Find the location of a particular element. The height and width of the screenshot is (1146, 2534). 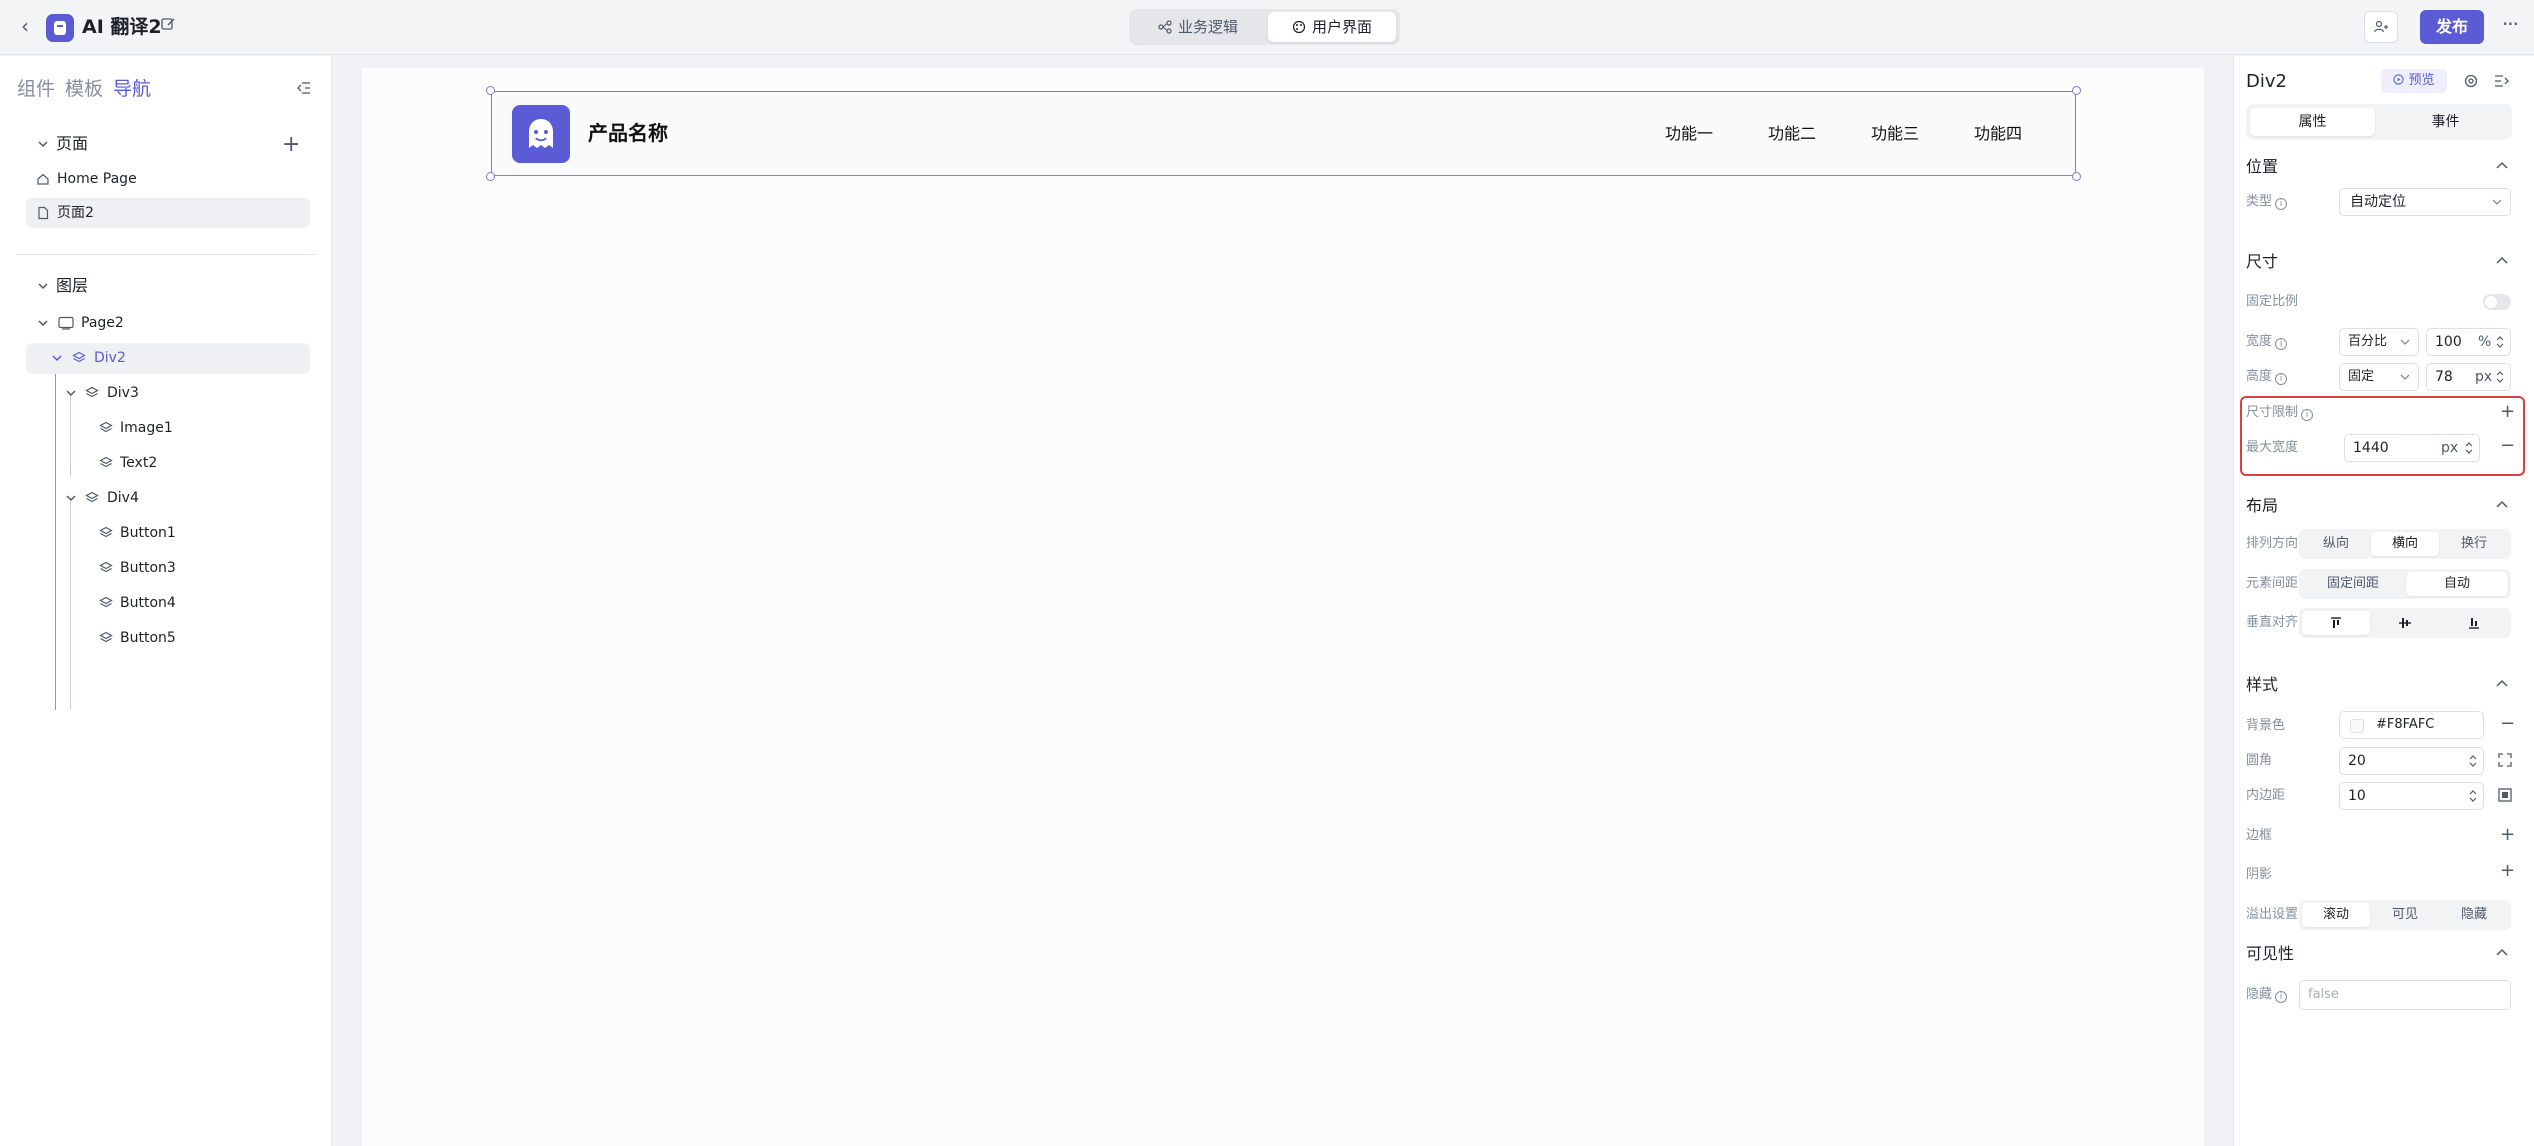

layer-text2: Text2 is located at coordinates (199, 463).